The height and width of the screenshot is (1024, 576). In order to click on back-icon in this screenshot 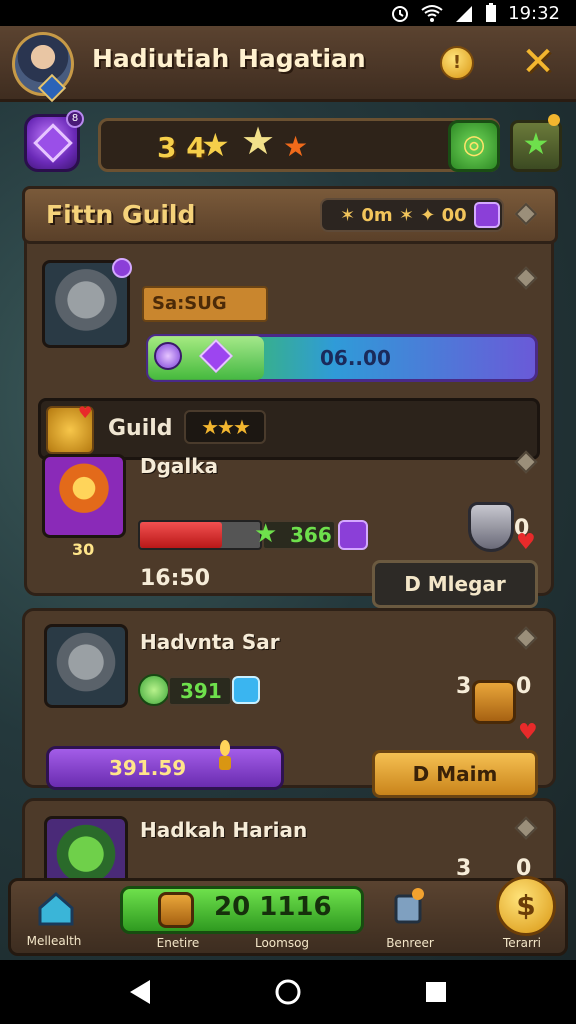, I will do `click(140, 992)`.